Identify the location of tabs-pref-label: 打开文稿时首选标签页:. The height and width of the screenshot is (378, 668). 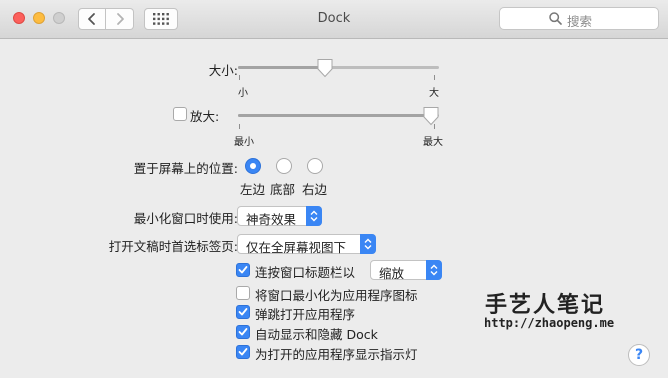
(173, 246).